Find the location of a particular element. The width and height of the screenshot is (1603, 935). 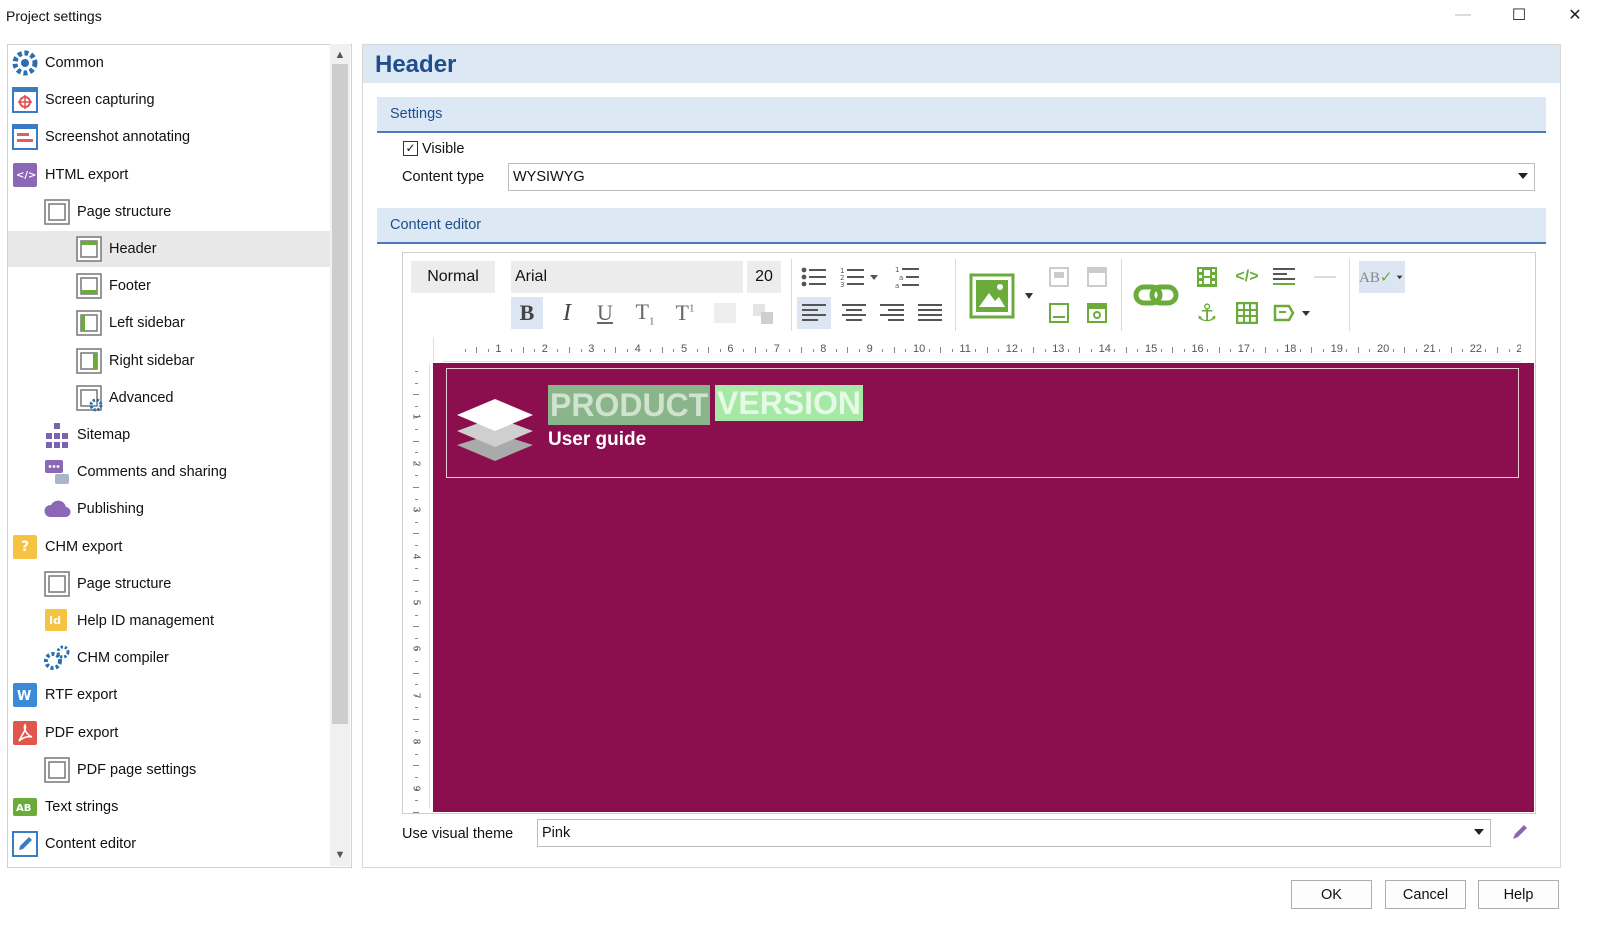

paragraph-format-icon is located at coordinates (1285, 277).